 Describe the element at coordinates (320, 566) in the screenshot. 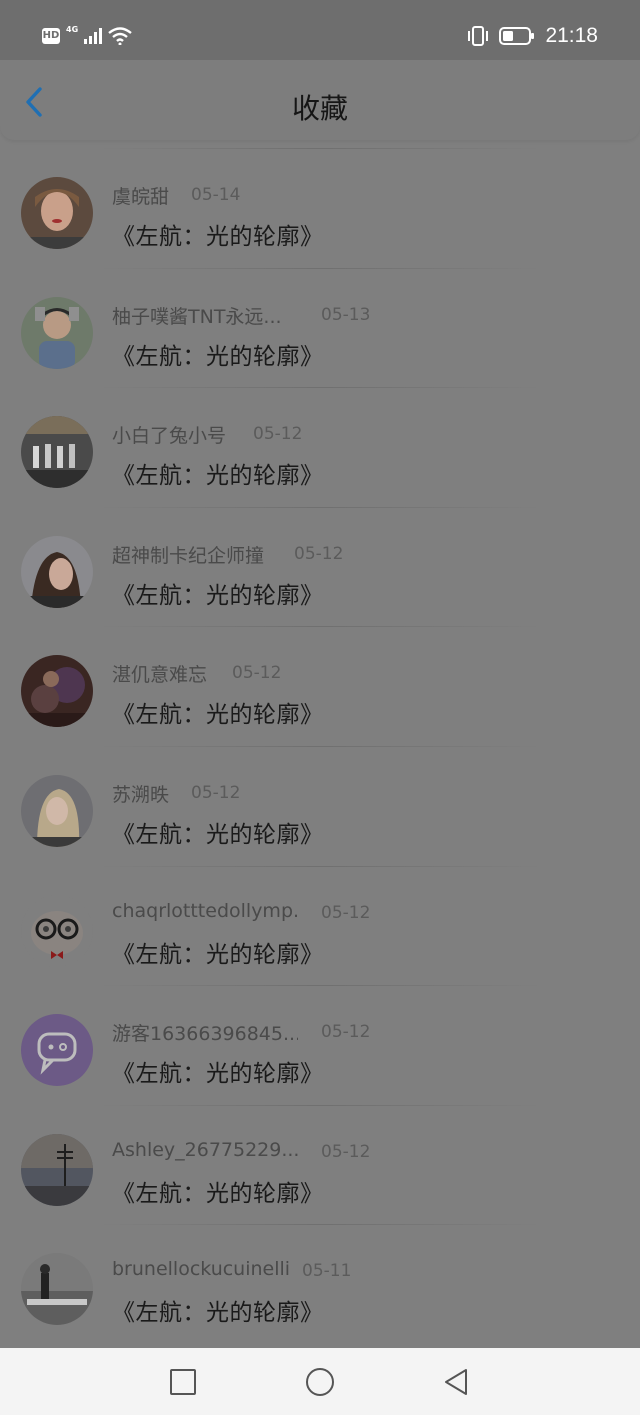

I see `list-item: 超神制卡纪企师撞 05-12 《左航：光的轮廓》` at that location.